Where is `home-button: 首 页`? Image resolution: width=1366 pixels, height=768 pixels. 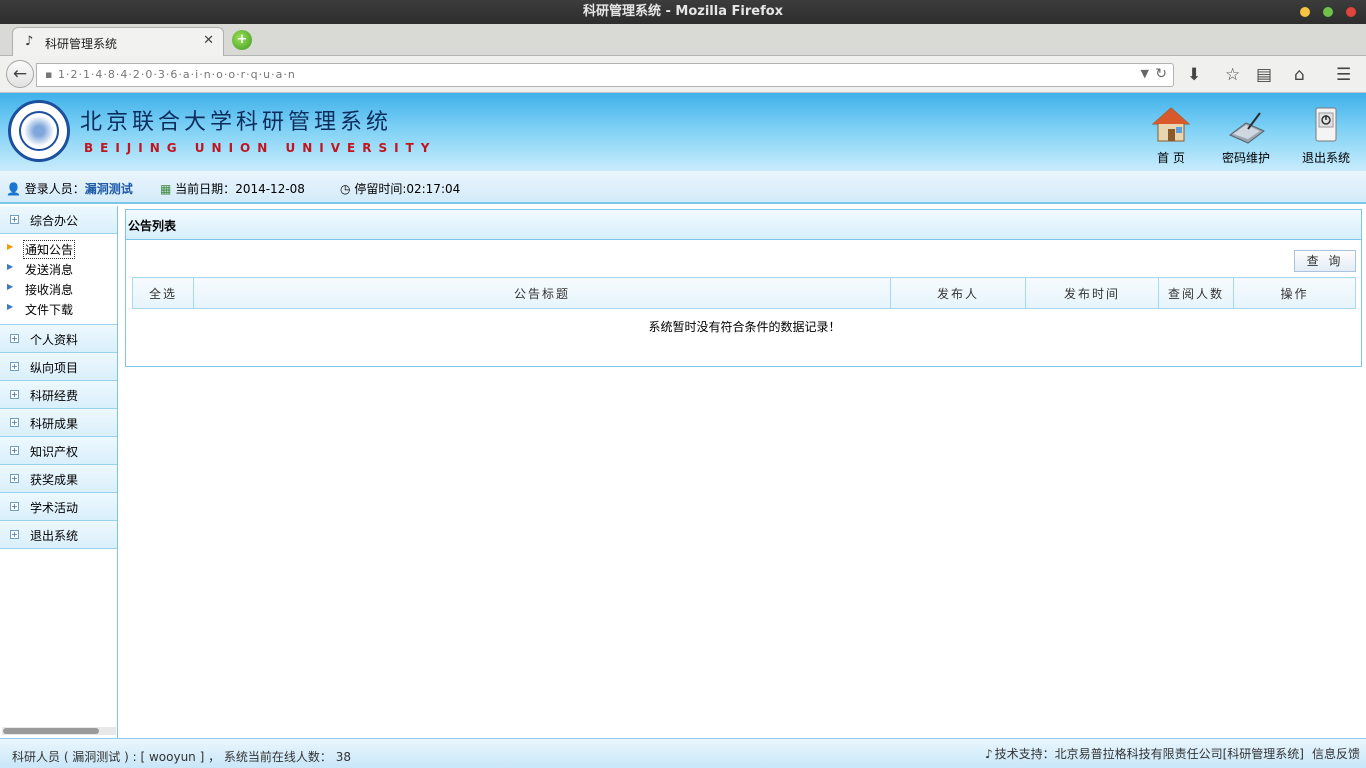
home-button: 首 页 is located at coordinates (1171, 135).